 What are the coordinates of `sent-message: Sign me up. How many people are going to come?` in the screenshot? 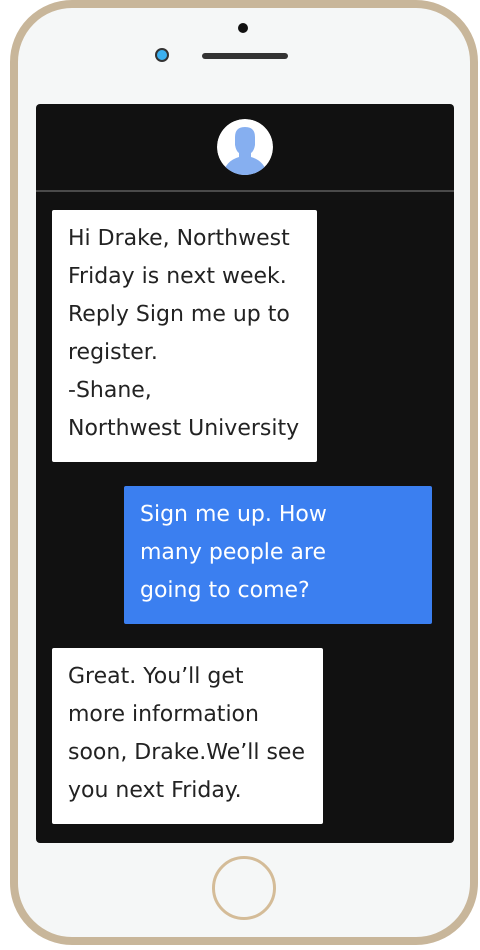 It's located at (278, 555).